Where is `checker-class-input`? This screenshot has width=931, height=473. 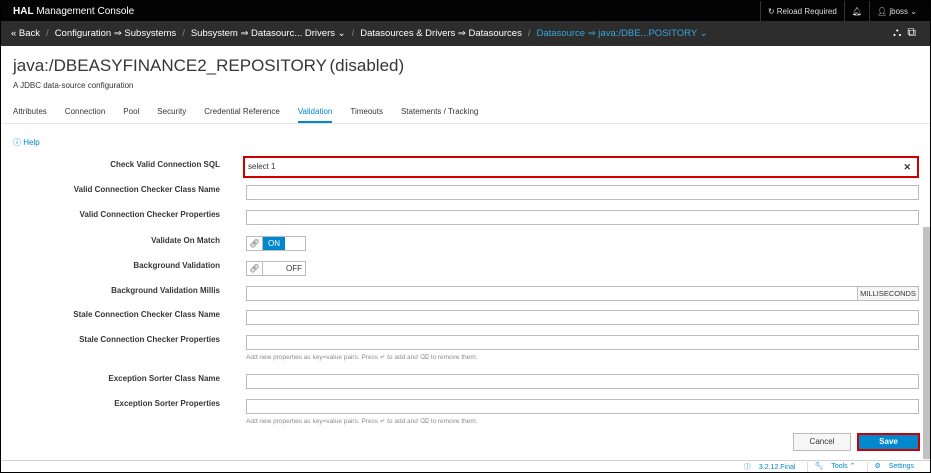 checker-class-input is located at coordinates (582, 192).